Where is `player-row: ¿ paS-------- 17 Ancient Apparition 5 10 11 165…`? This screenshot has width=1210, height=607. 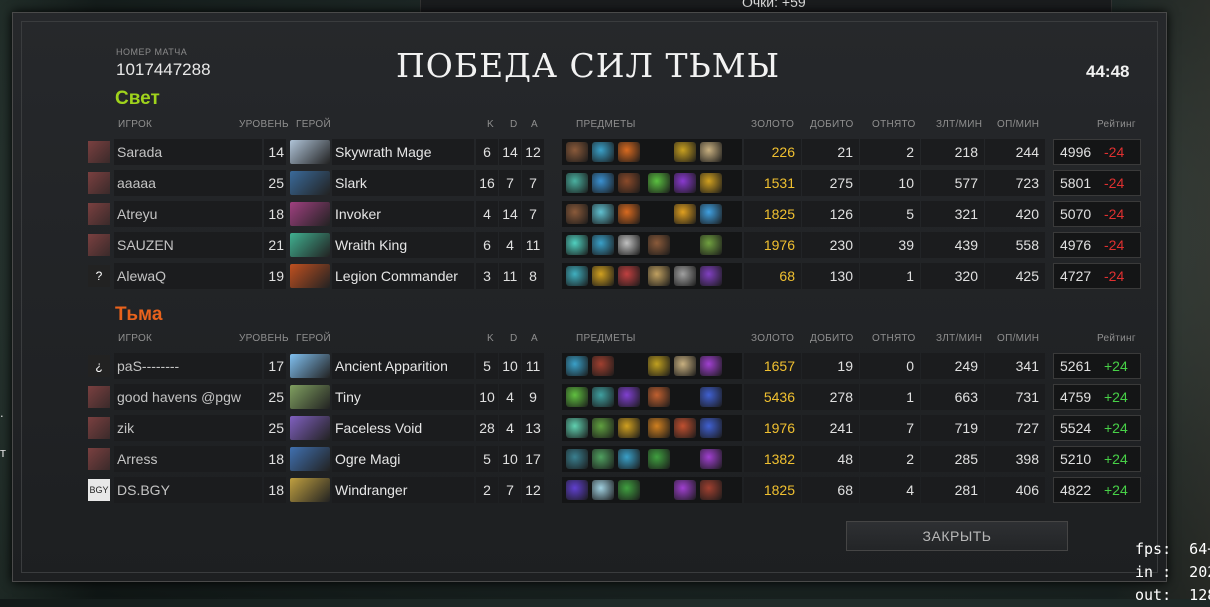 player-row: ¿ paS-------- 17 Ancient Apparition 5 10 11 165… is located at coordinates (566, 366).